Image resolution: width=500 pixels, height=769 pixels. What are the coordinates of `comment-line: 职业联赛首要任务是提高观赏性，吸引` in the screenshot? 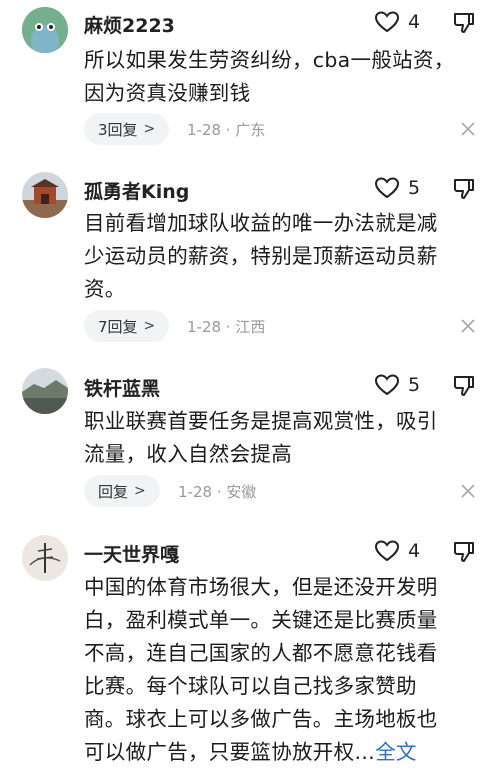 It's located at (261, 421).